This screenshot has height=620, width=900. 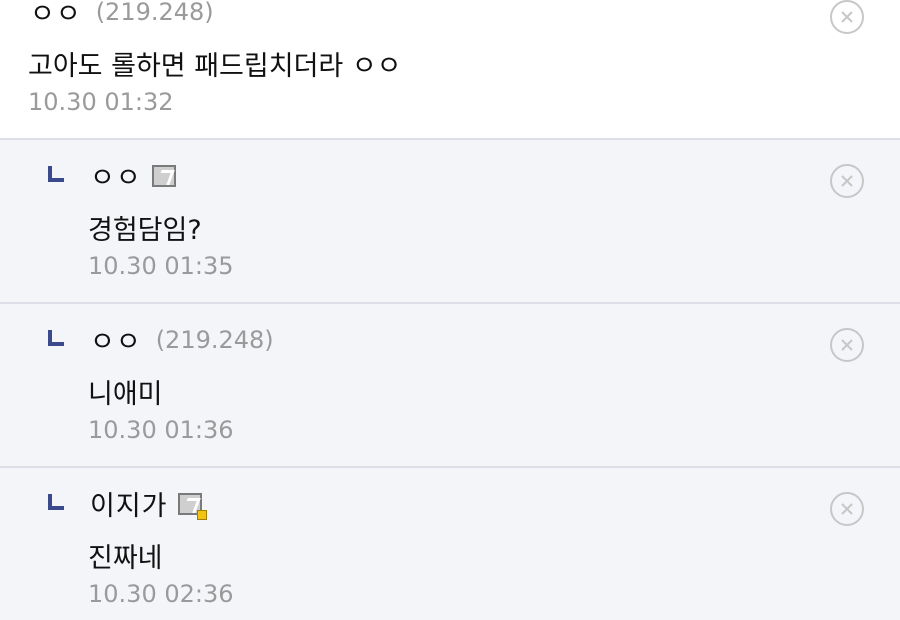 I want to click on comment-date: 10.30 02:36, so click(x=161, y=594).